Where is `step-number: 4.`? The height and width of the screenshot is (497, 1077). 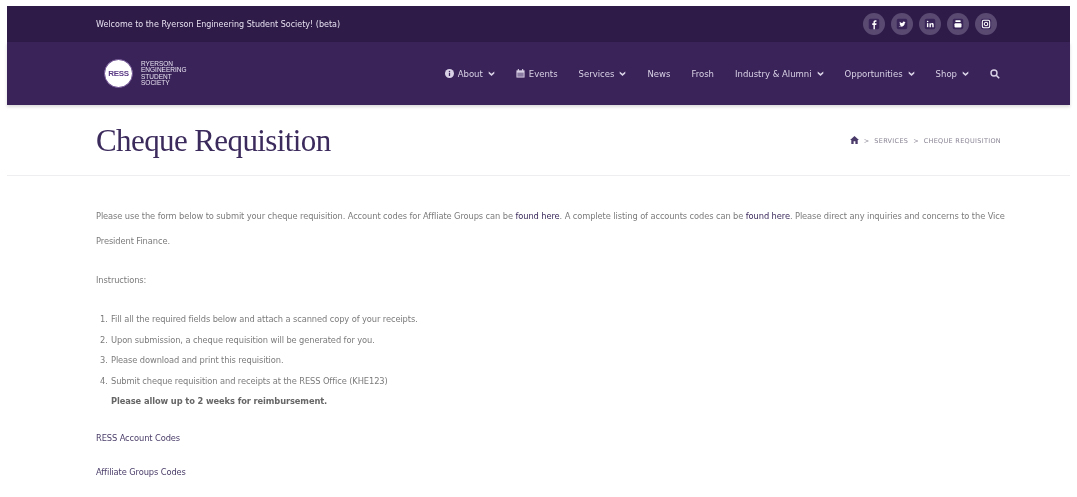
step-number: 4. is located at coordinates (104, 381).